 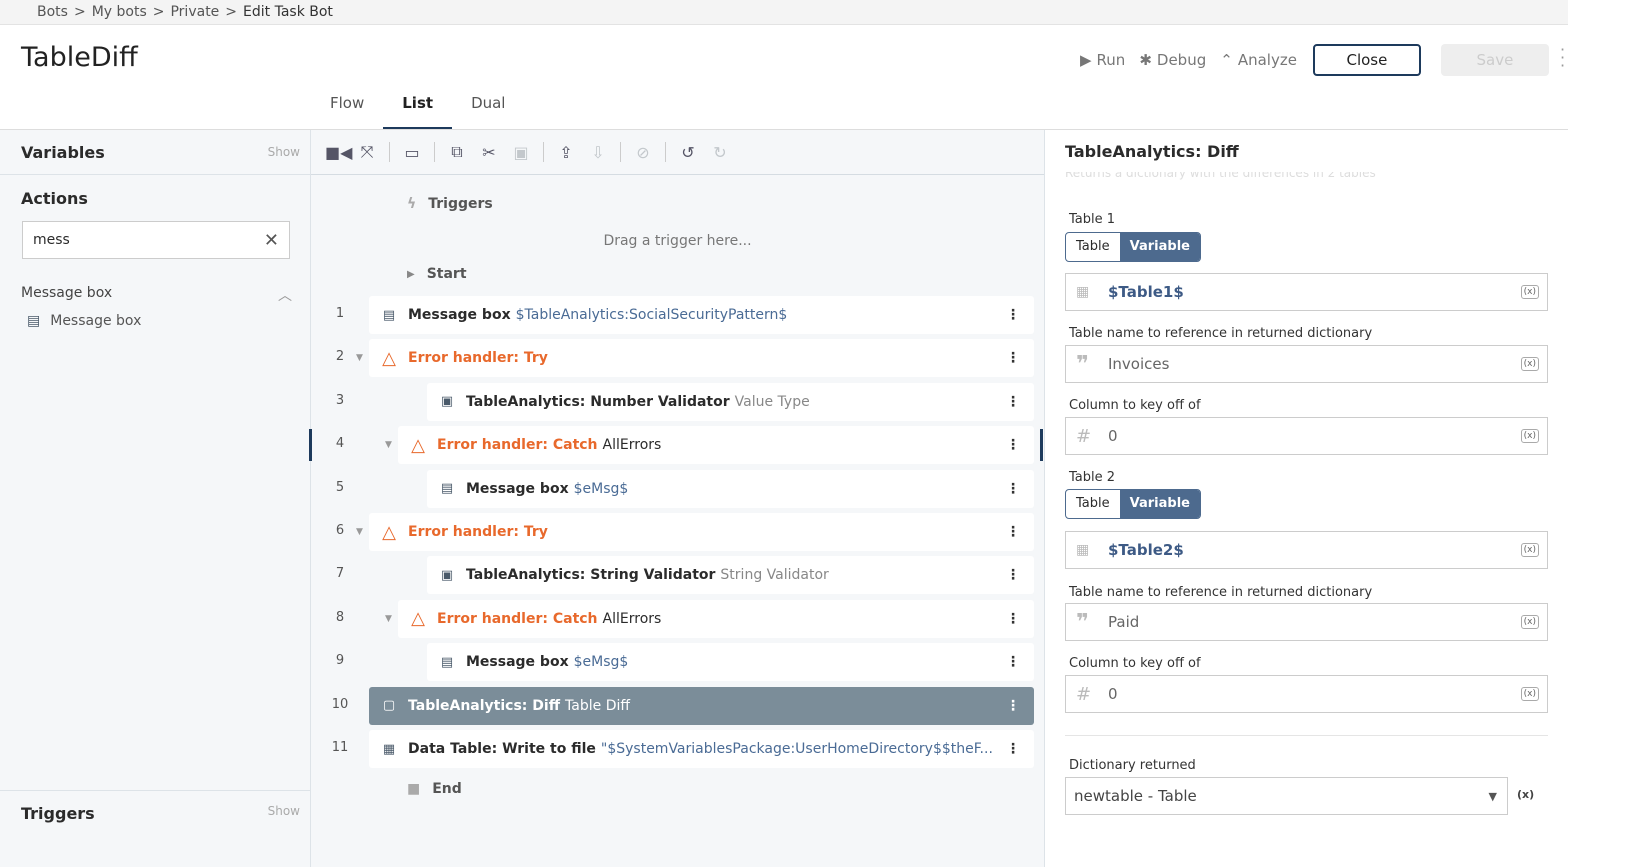 What do you see at coordinates (1306, 364) in the screenshot?
I see `name1-field: ❞ Invoices (x)` at bounding box center [1306, 364].